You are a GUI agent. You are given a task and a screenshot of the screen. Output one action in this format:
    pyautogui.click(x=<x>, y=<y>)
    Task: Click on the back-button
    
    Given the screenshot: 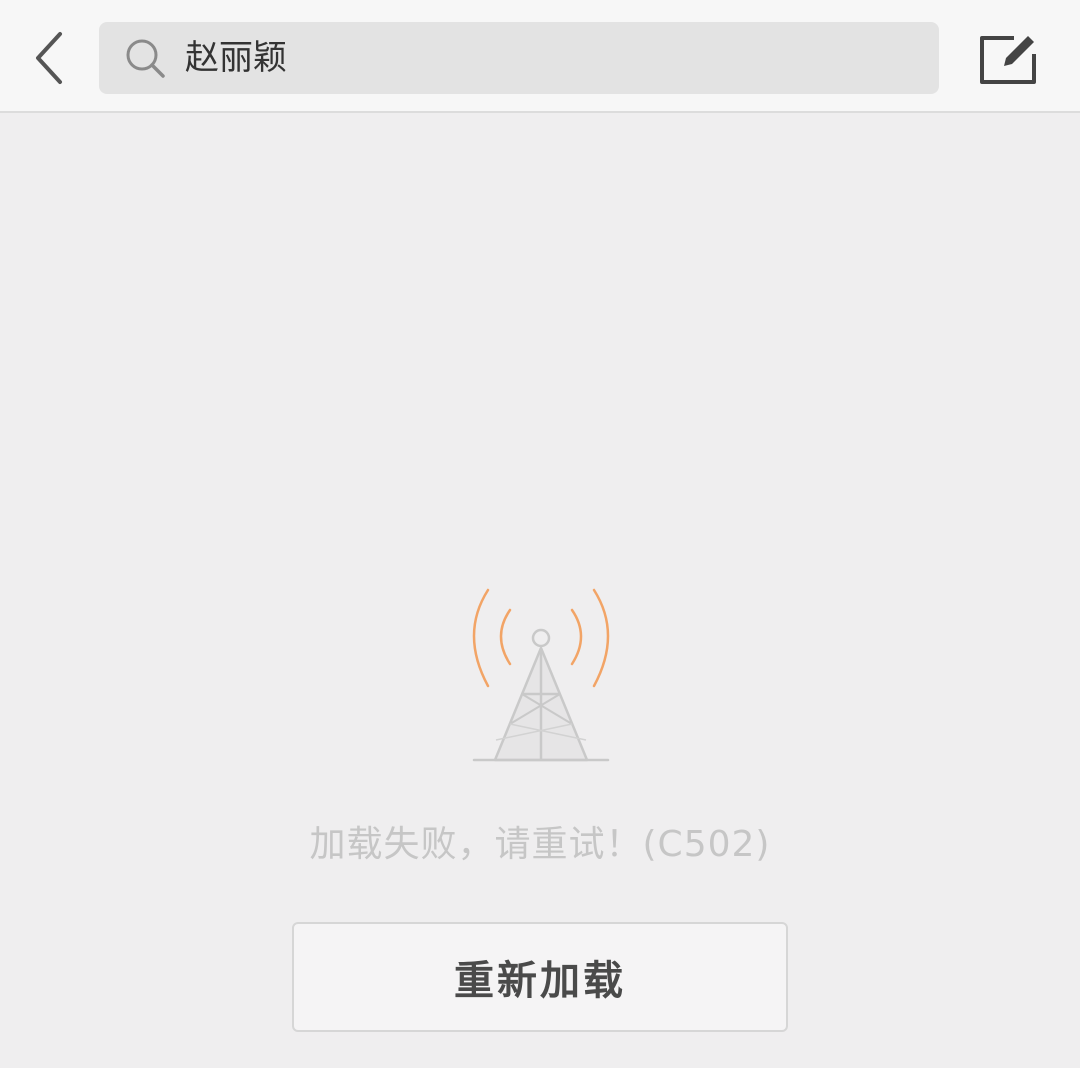 What is the action you would take?
    pyautogui.click(x=50, y=58)
    